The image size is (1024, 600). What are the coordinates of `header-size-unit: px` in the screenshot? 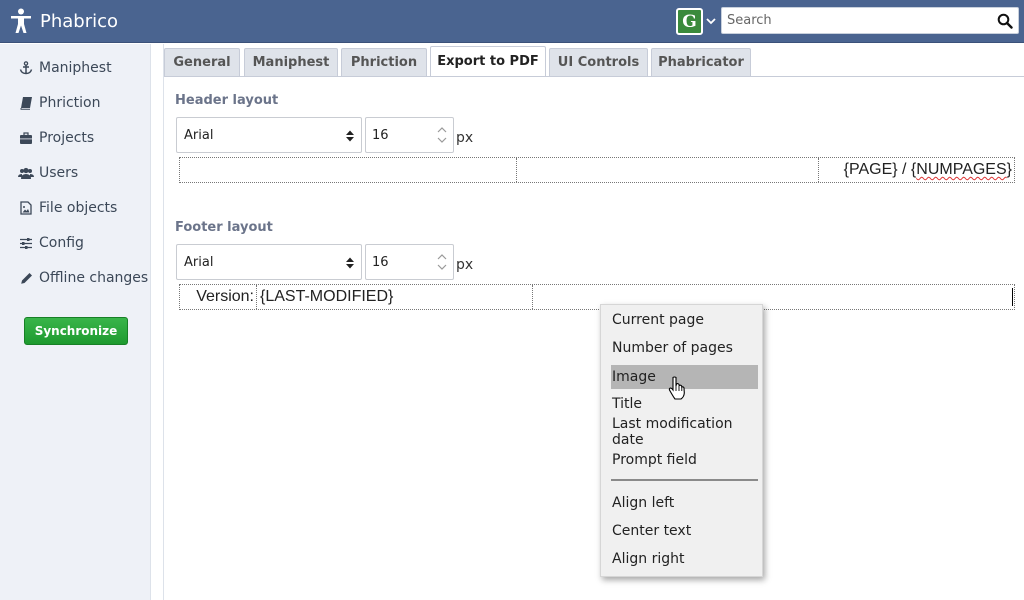 It's located at (465, 138).